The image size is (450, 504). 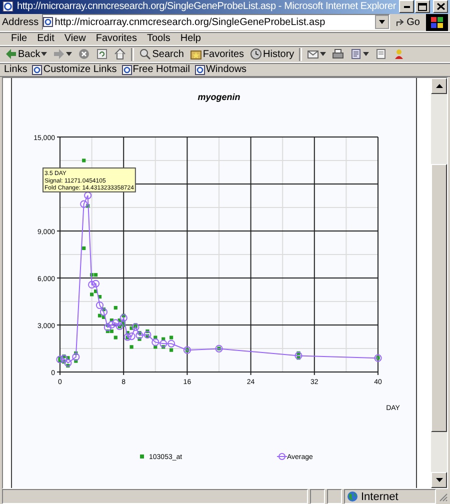 What do you see at coordinates (20, 22) in the screenshot?
I see `address-label: Address` at bounding box center [20, 22].